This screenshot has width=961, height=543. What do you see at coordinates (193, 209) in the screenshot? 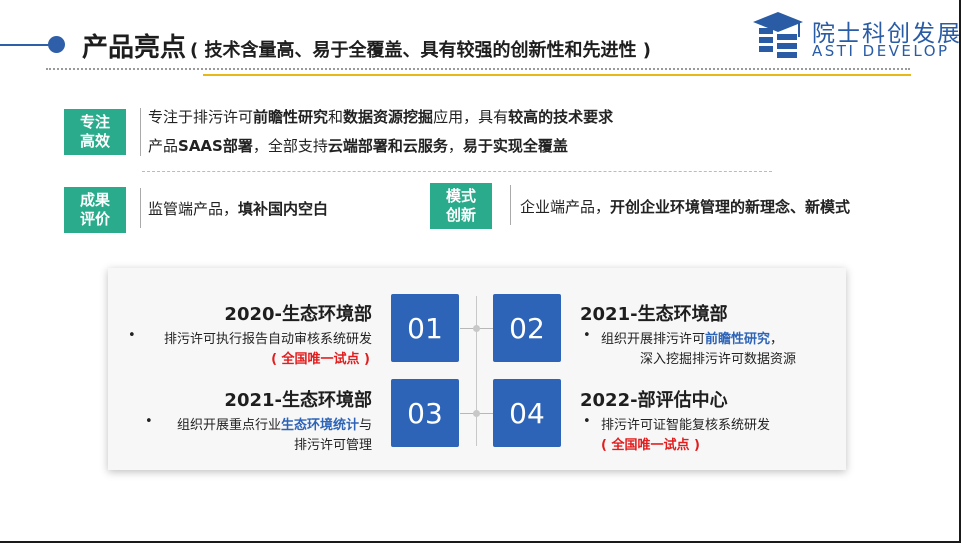
I see `text-segment: 监管端产品，` at bounding box center [193, 209].